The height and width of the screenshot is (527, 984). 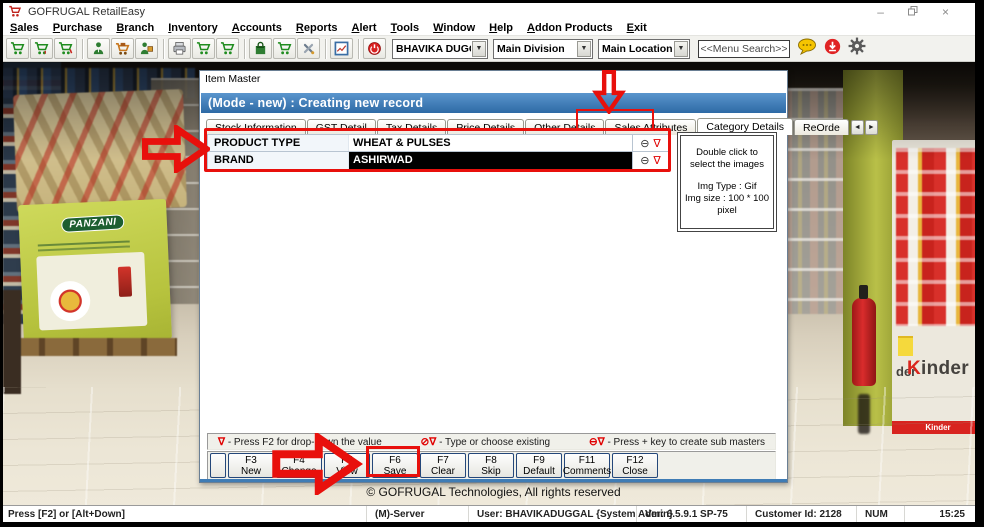 I want to click on supplier-icon, so click(x=146, y=48).